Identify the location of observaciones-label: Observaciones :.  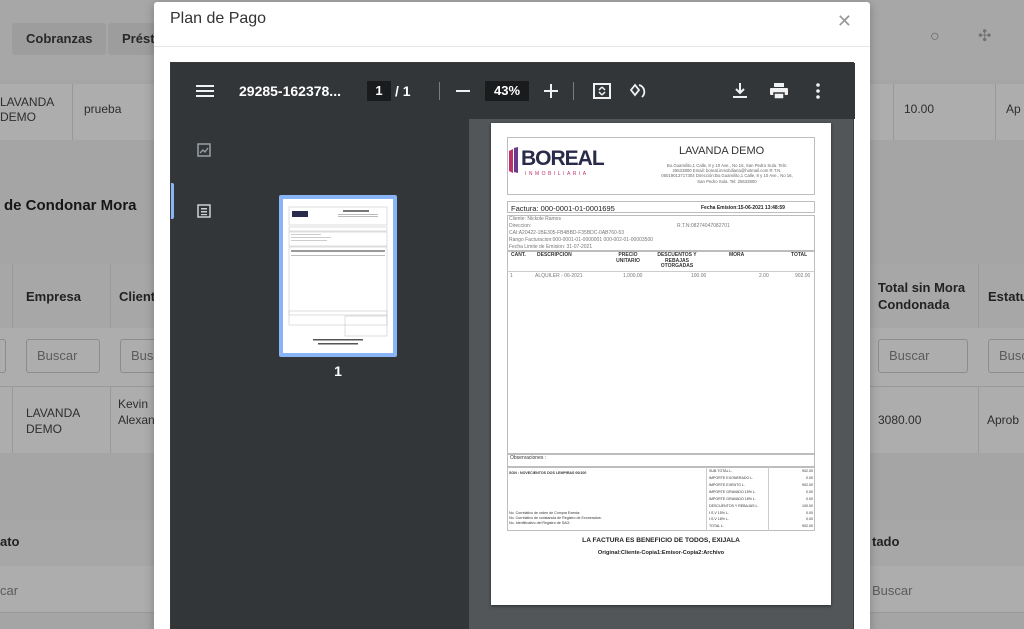
(528, 458).